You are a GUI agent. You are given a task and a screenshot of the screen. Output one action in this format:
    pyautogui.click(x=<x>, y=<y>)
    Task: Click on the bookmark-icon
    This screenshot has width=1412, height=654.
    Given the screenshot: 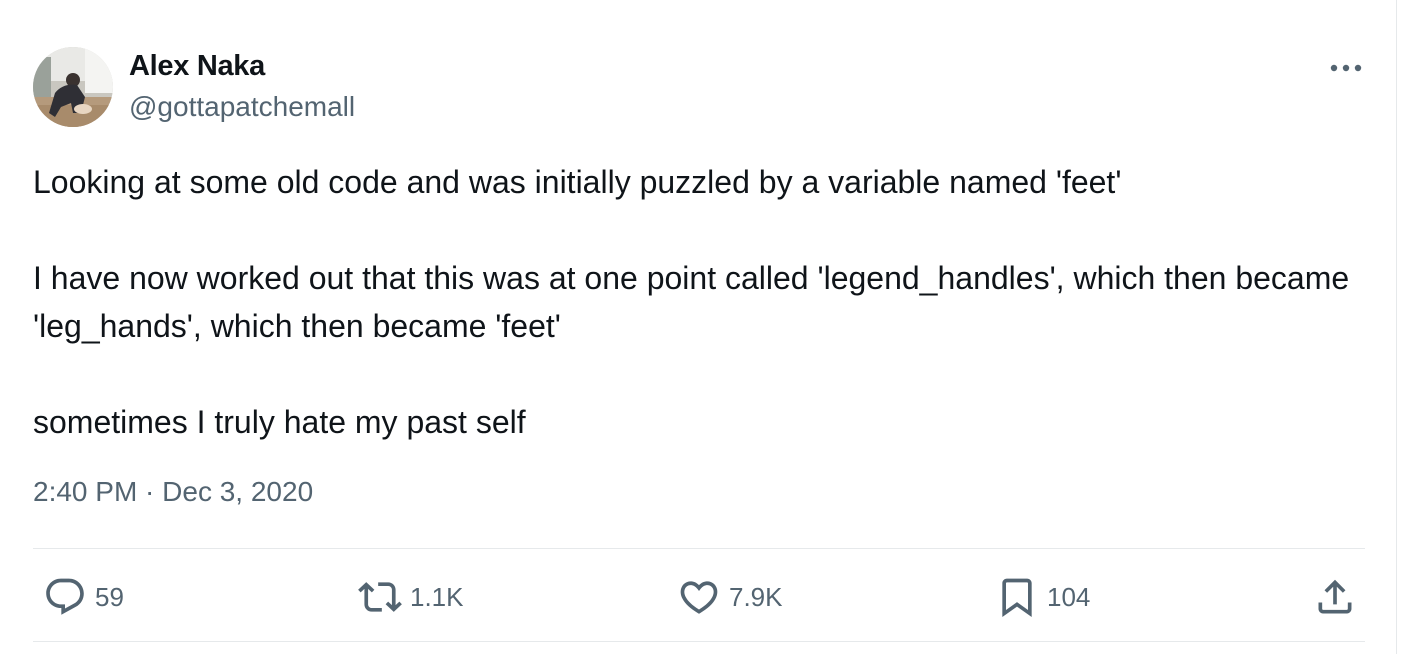 What is the action you would take?
    pyautogui.click(x=1017, y=598)
    